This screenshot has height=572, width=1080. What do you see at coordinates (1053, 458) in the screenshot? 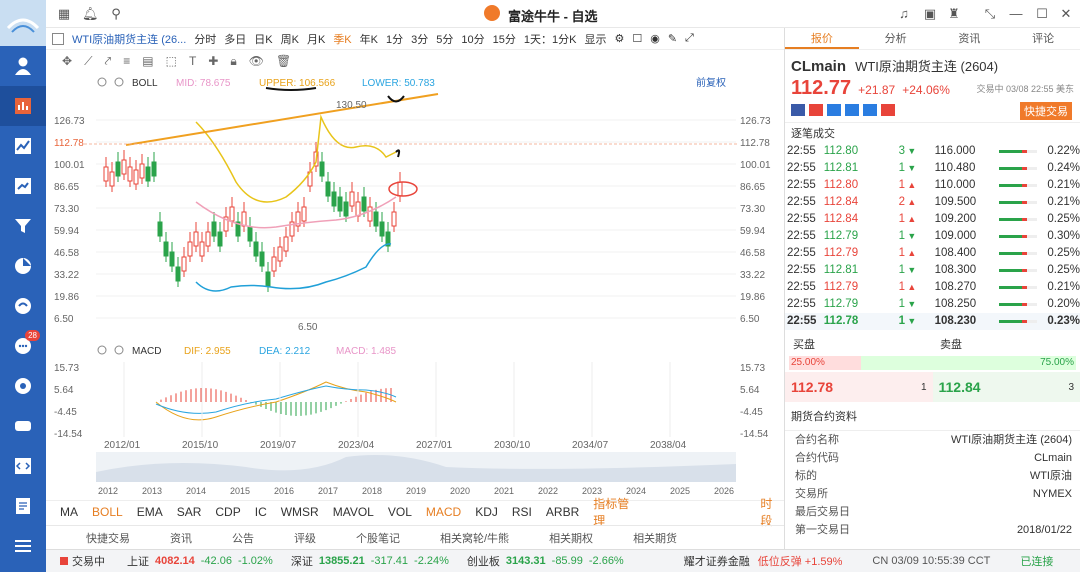
I see `contract-value: CLmain` at bounding box center [1053, 458].